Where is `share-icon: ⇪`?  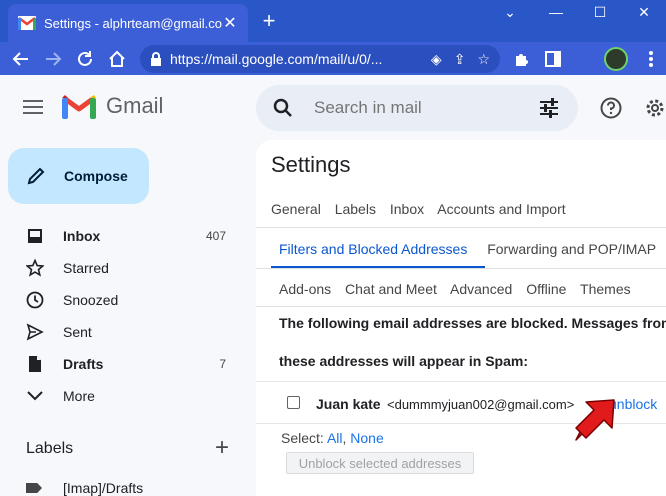
share-icon: ⇪ is located at coordinates (460, 59).